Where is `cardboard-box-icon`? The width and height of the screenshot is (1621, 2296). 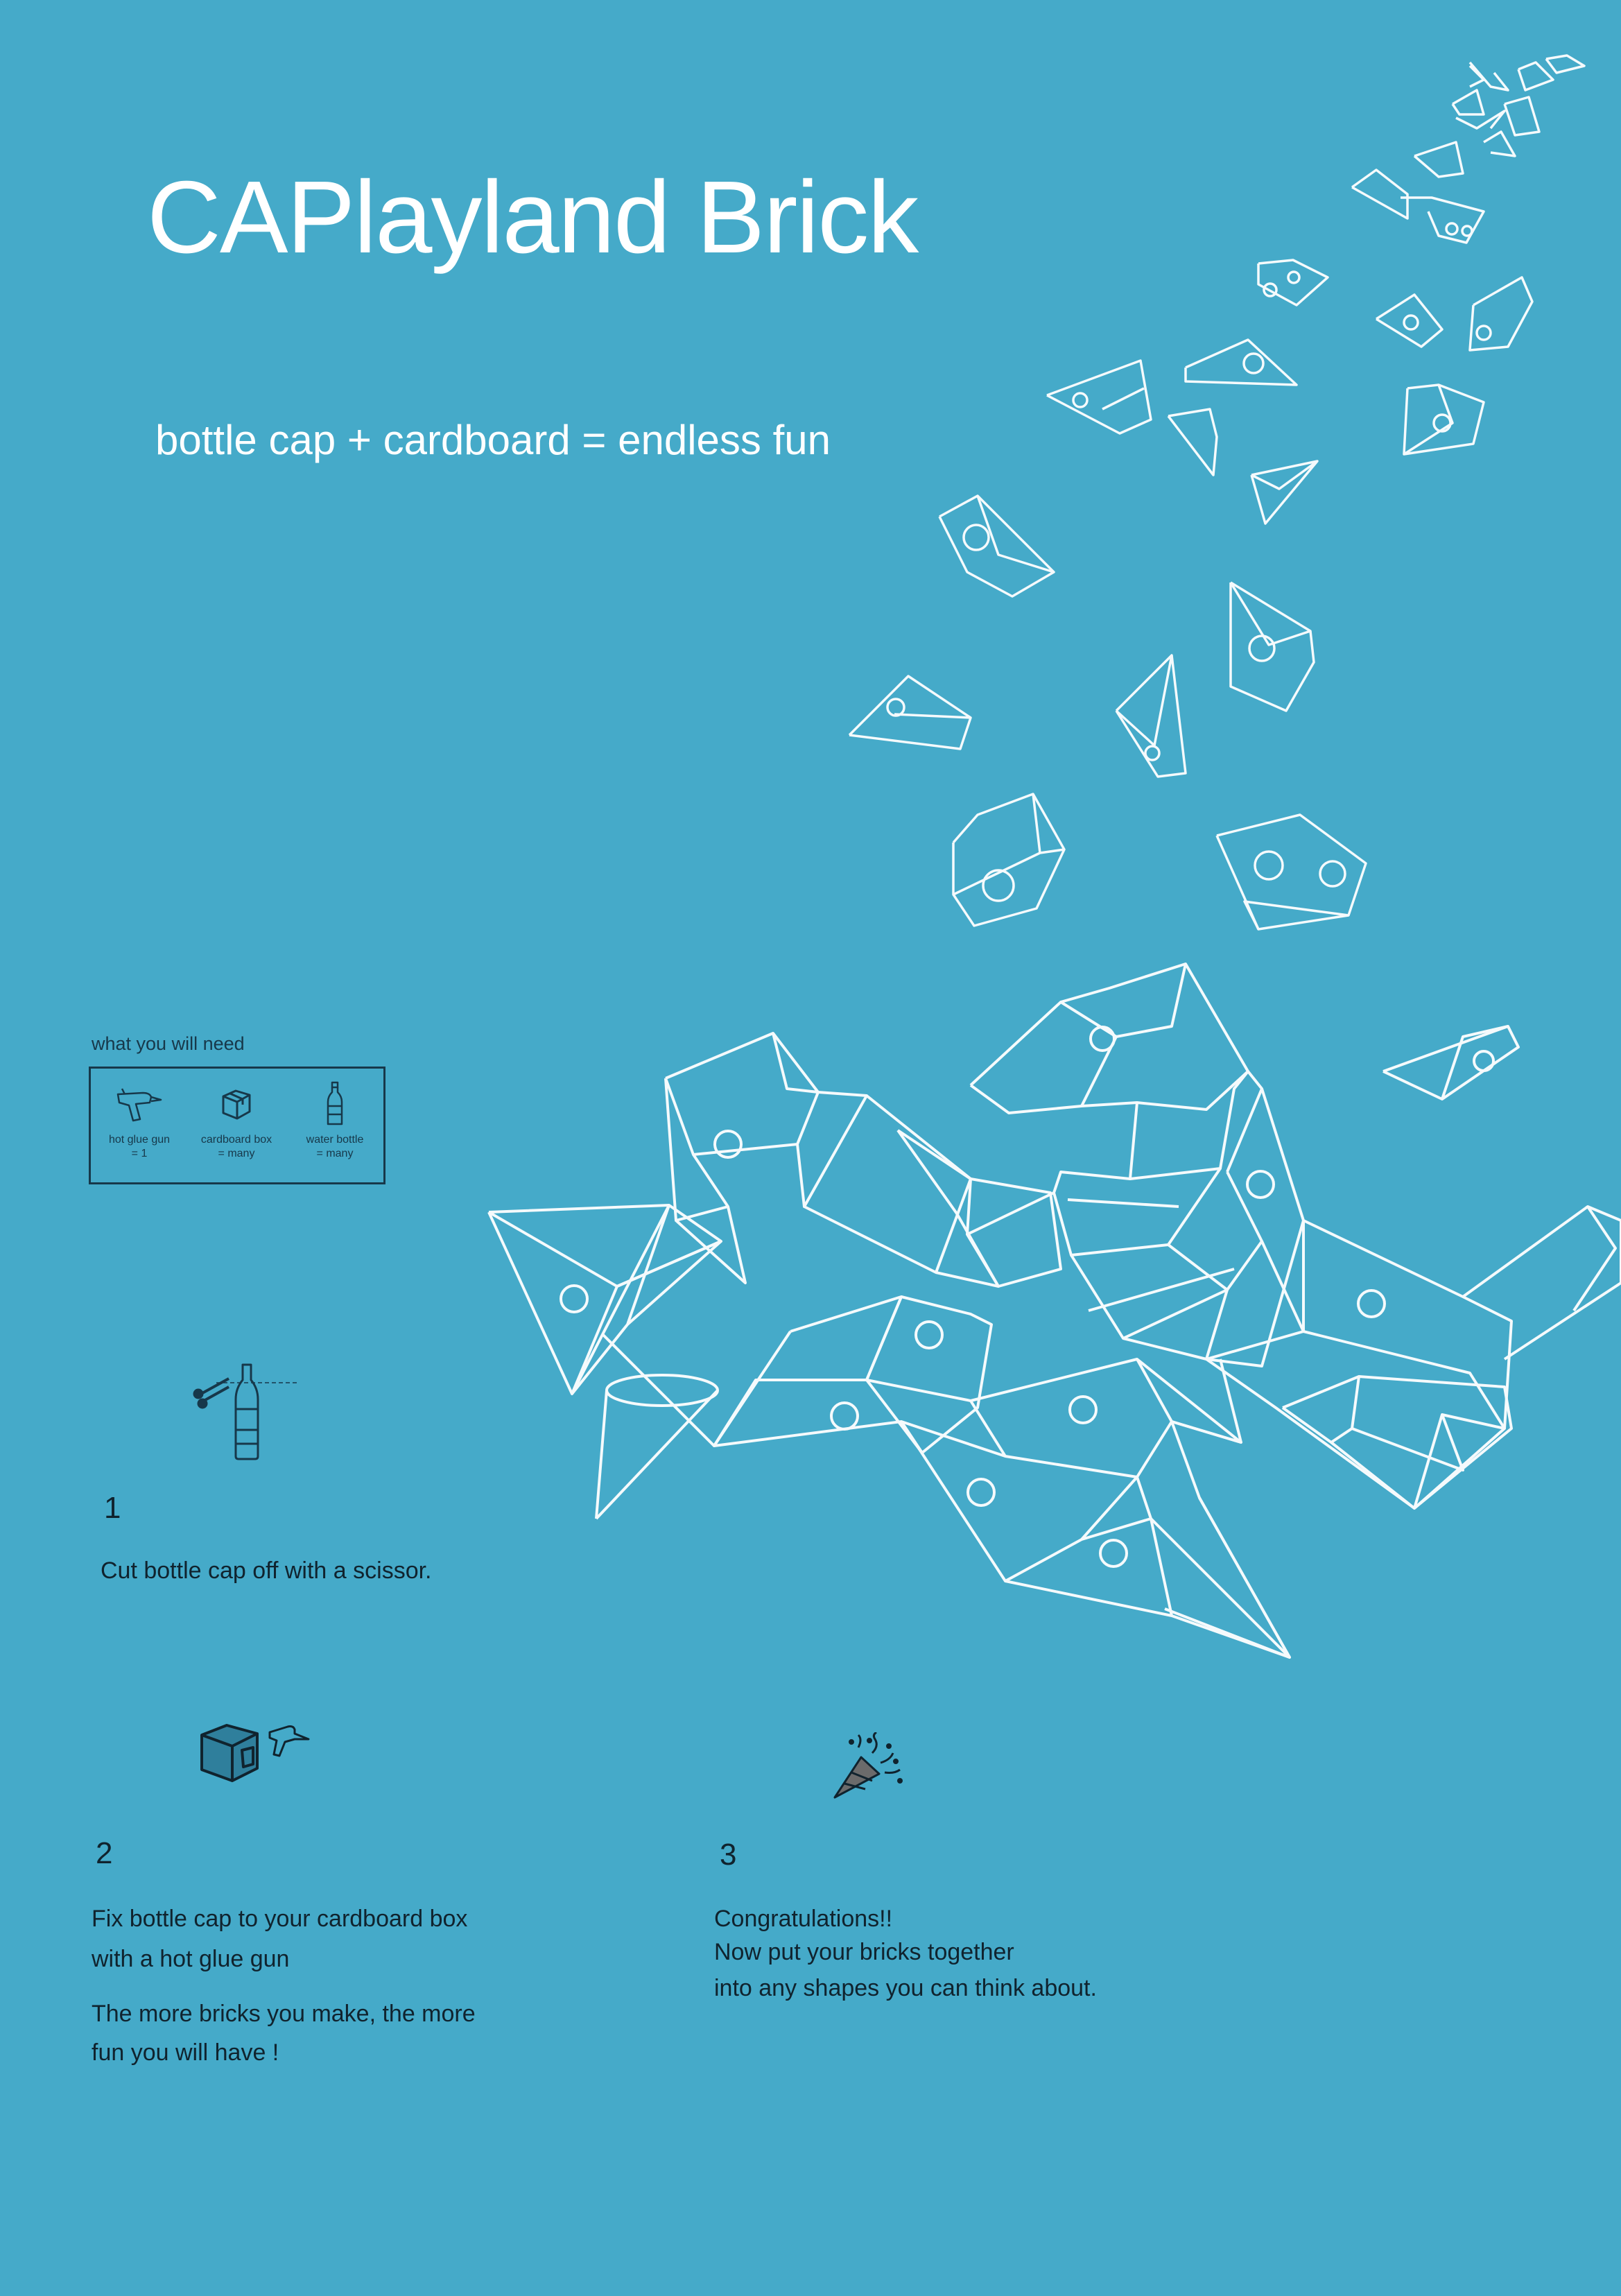 cardboard-box-icon is located at coordinates (236, 1104).